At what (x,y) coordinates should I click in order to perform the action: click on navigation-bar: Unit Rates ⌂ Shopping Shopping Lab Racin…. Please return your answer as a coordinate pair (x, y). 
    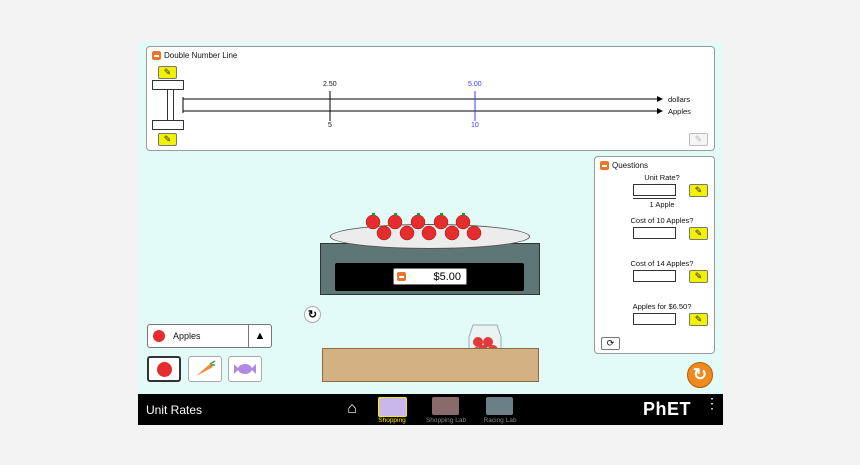
    Looking at the image, I should click on (430, 409).